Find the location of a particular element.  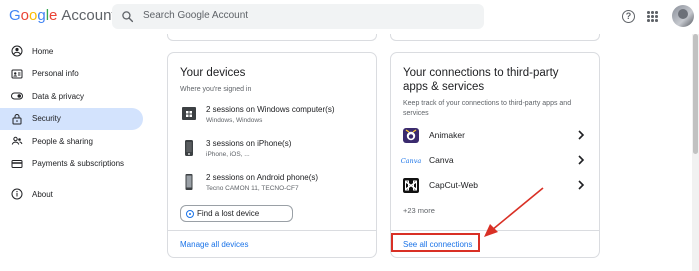

people-icon is located at coordinates (17, 141).